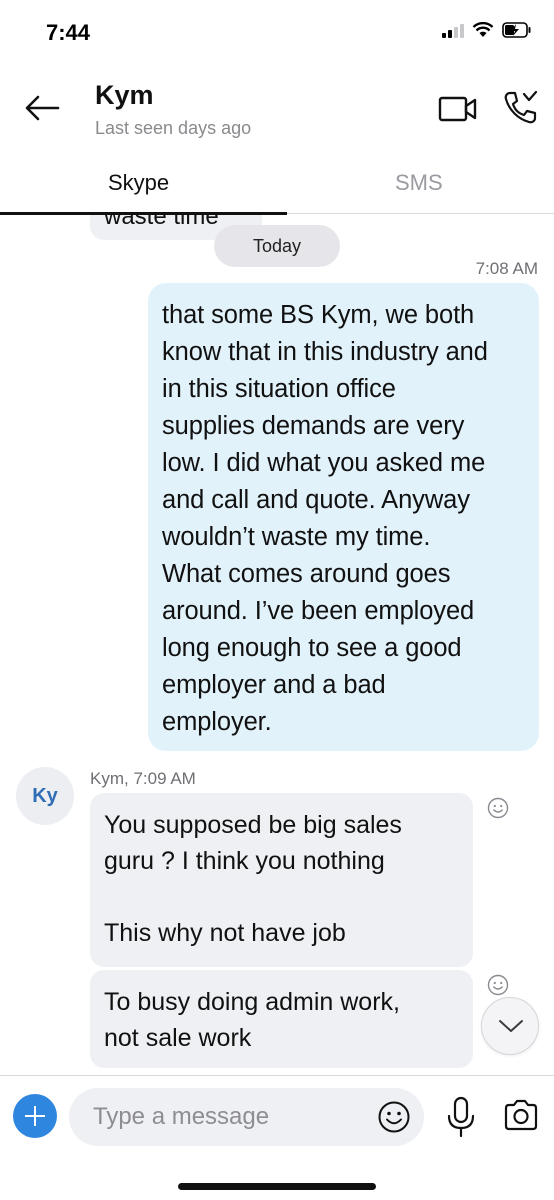 This screenshot has height=1200, width=554. What do you see at coordinates (138, 183) in the screenshot?
I see `tab-skype: Skype` at bounding box center [138, 183].